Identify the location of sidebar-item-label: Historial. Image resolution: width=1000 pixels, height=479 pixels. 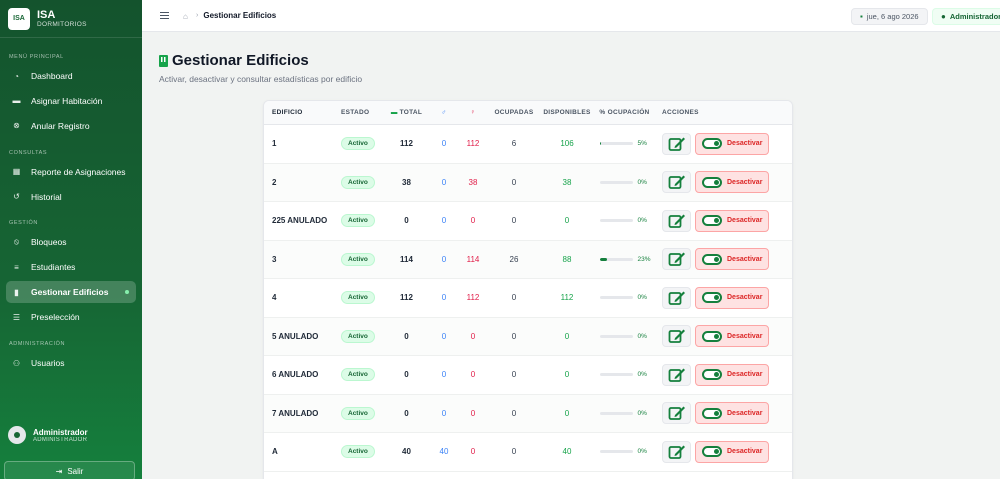
(46, 196).